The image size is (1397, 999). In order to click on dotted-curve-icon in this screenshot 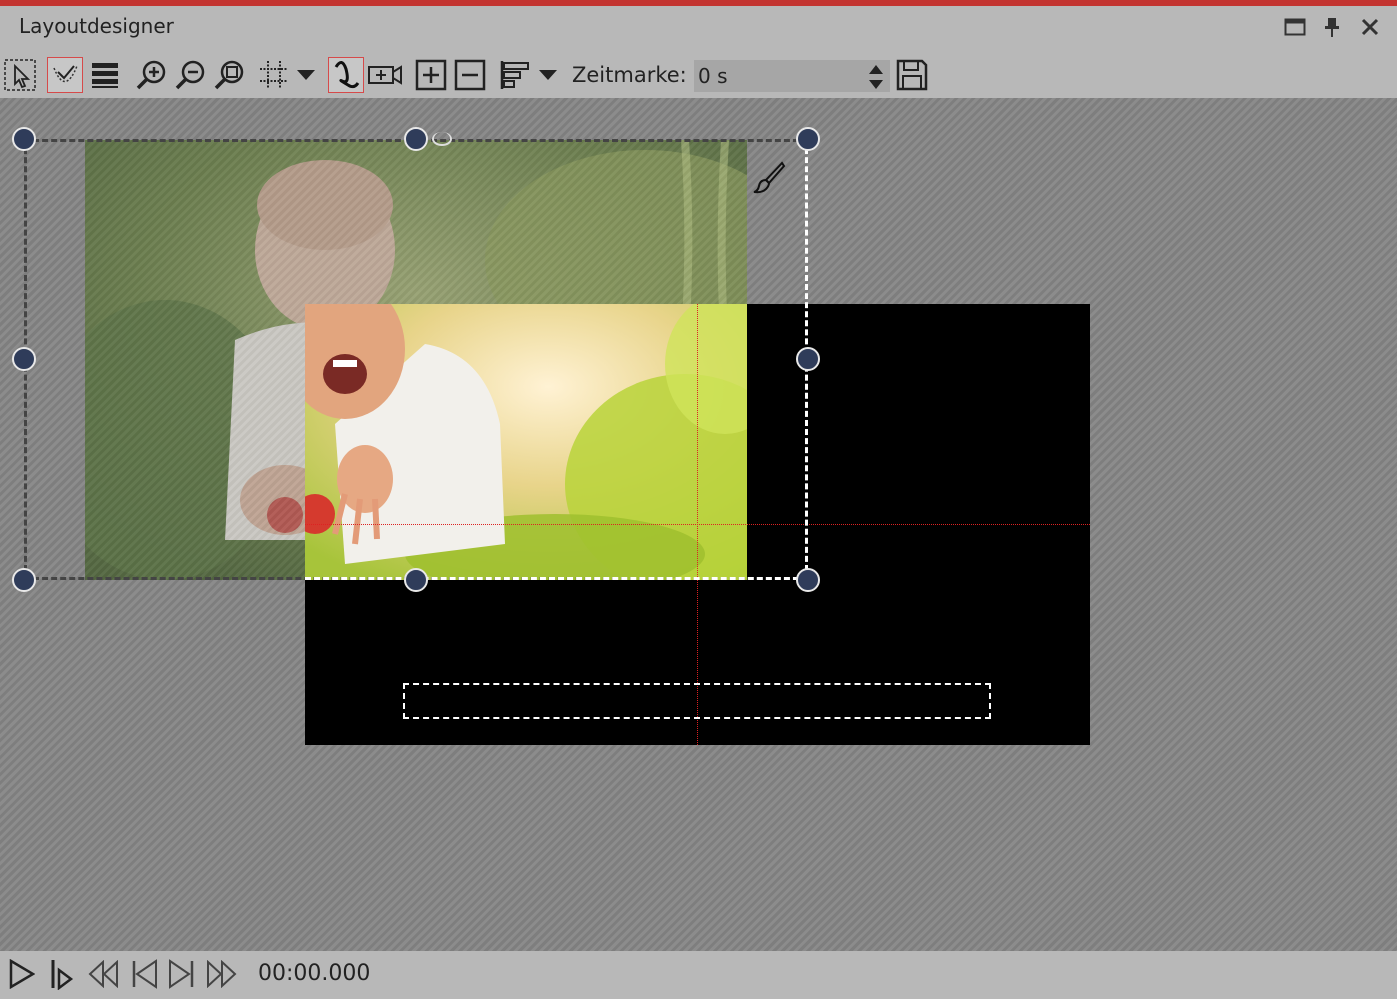, I will do `click(65, 74)`.